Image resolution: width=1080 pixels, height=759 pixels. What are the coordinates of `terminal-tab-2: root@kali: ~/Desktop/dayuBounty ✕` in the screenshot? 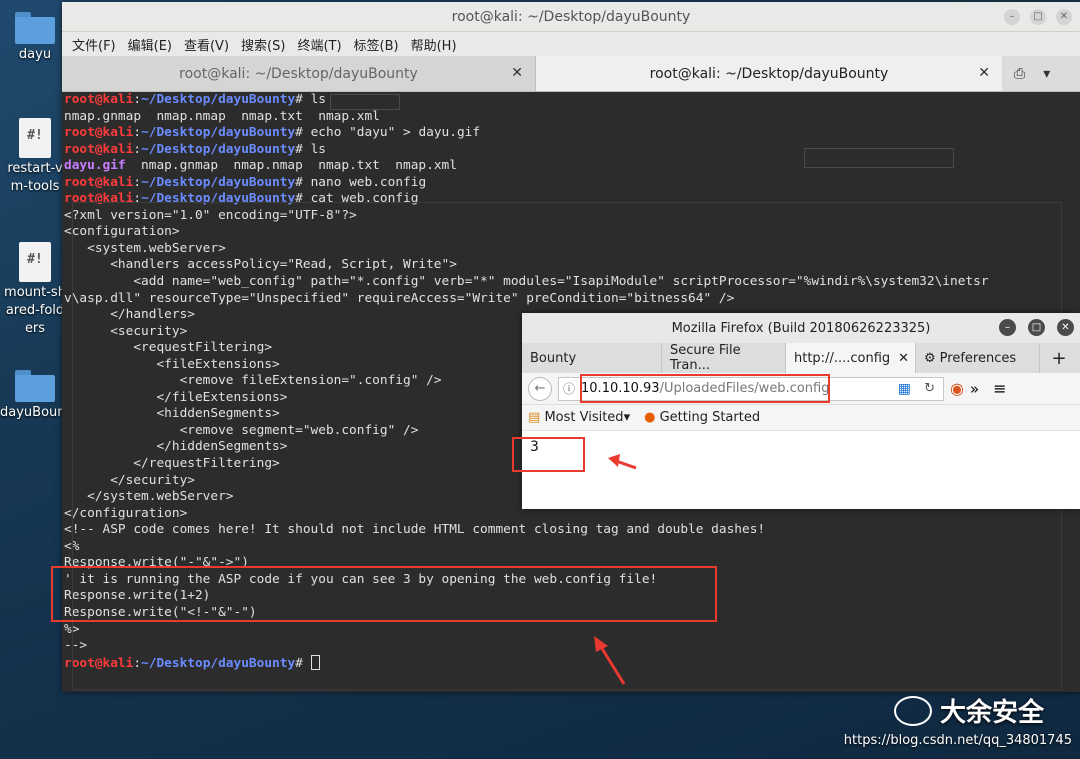 It's located at (769, 73).